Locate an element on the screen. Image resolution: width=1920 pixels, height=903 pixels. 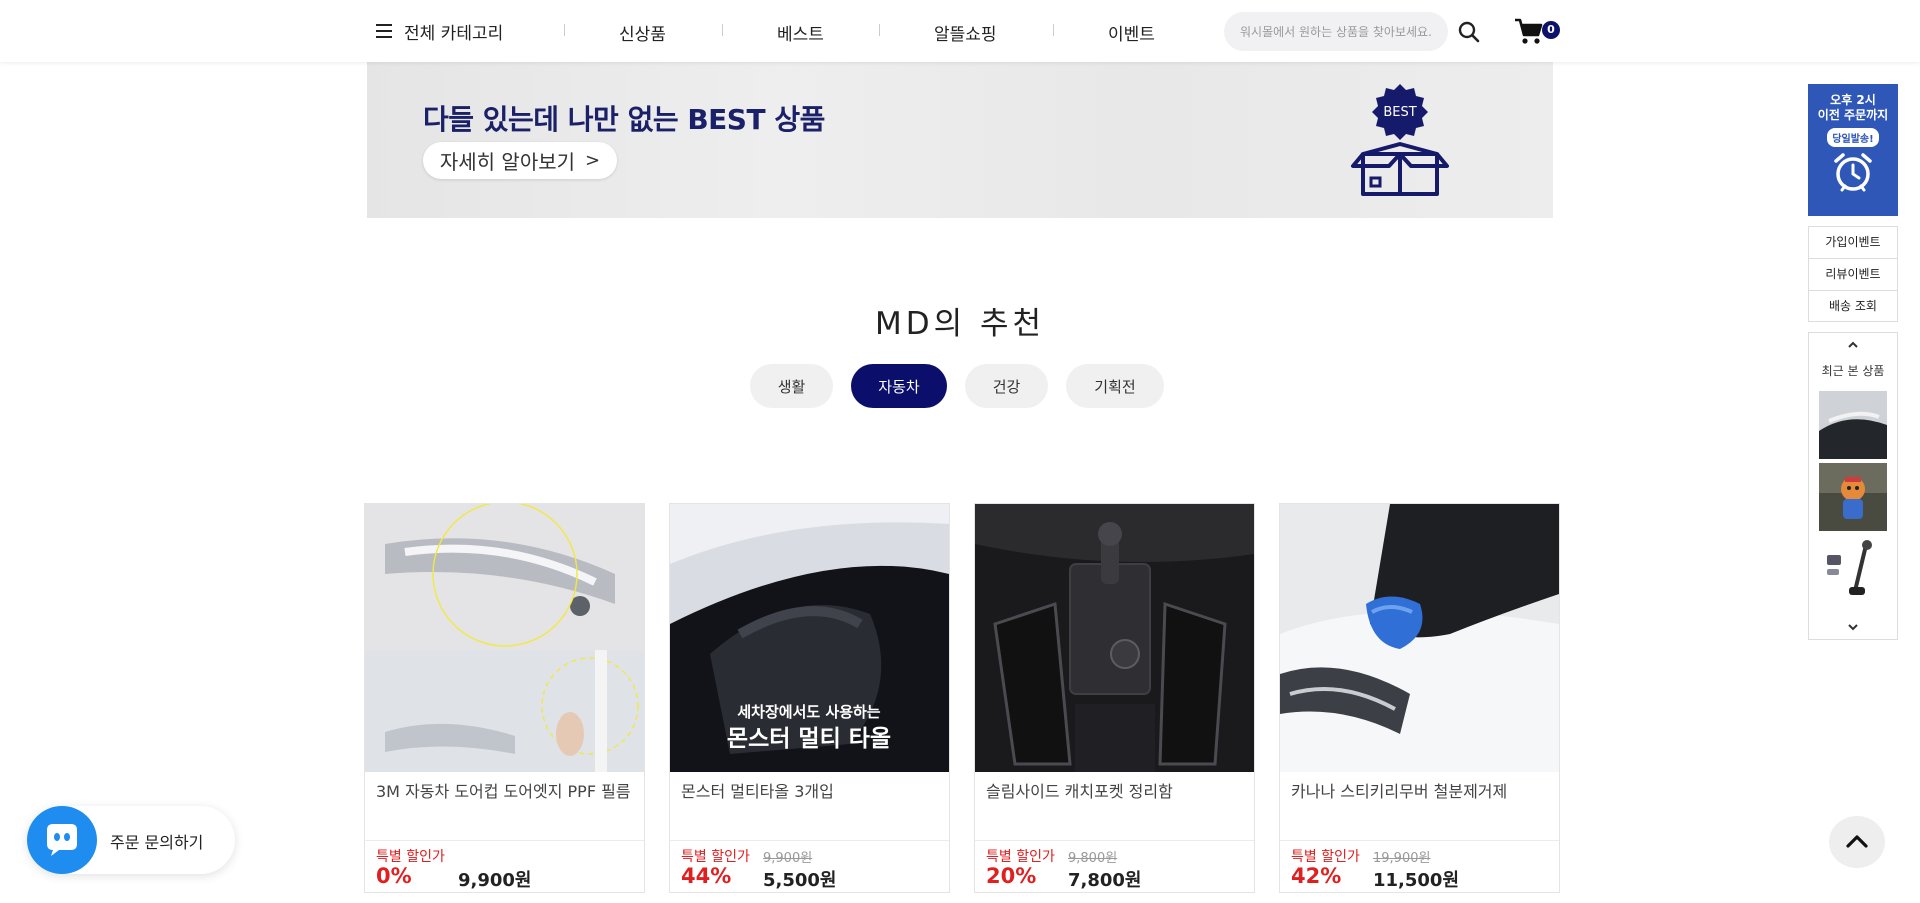
all-categories-button: 전체 카테고리 is located at coordinates (439, 31).